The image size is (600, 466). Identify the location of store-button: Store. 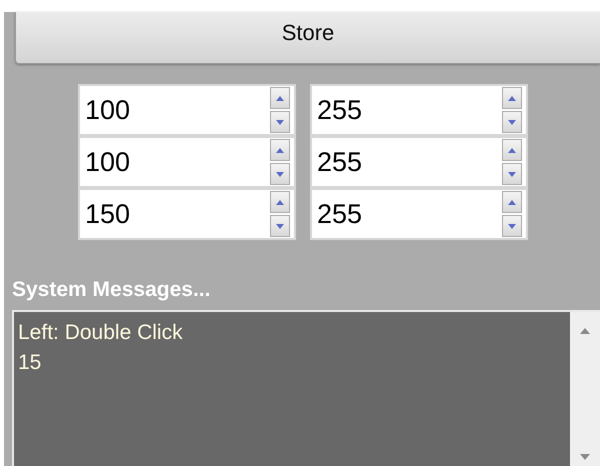
(307, 38).